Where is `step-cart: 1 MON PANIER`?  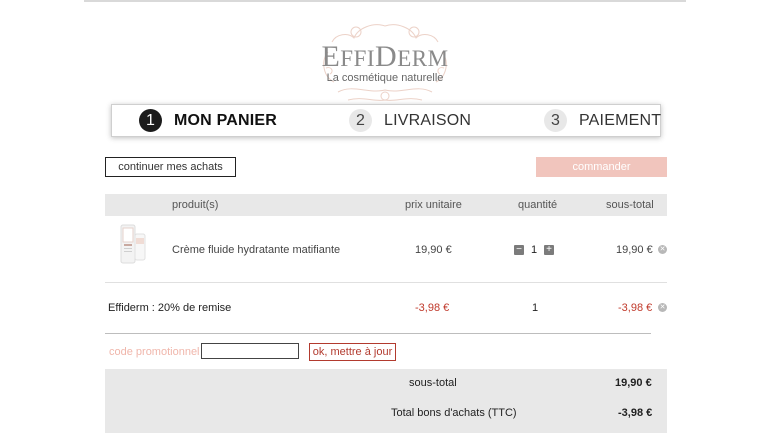
step-cart: 1 MON PANIER is located at coordinates (208, 120).